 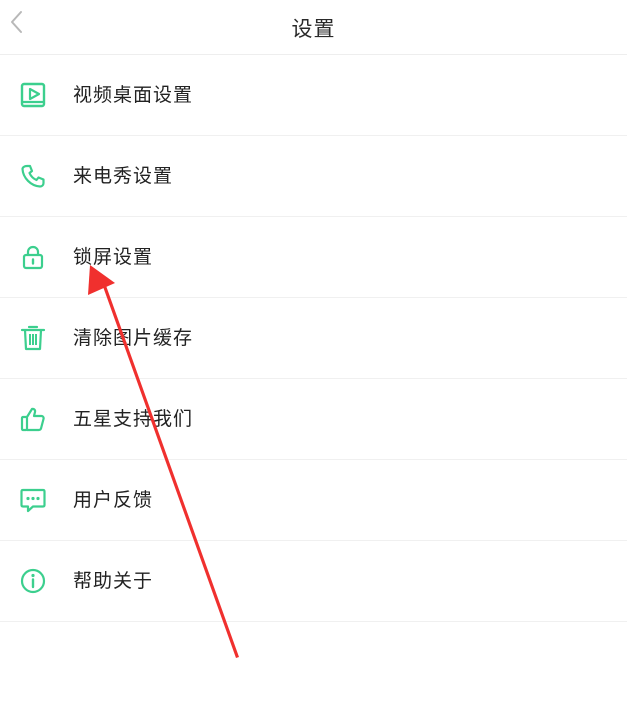 What do you see at coordinates (33, 581) in the screenshot?
I see `info-icon` at bounding box center [33, 581].